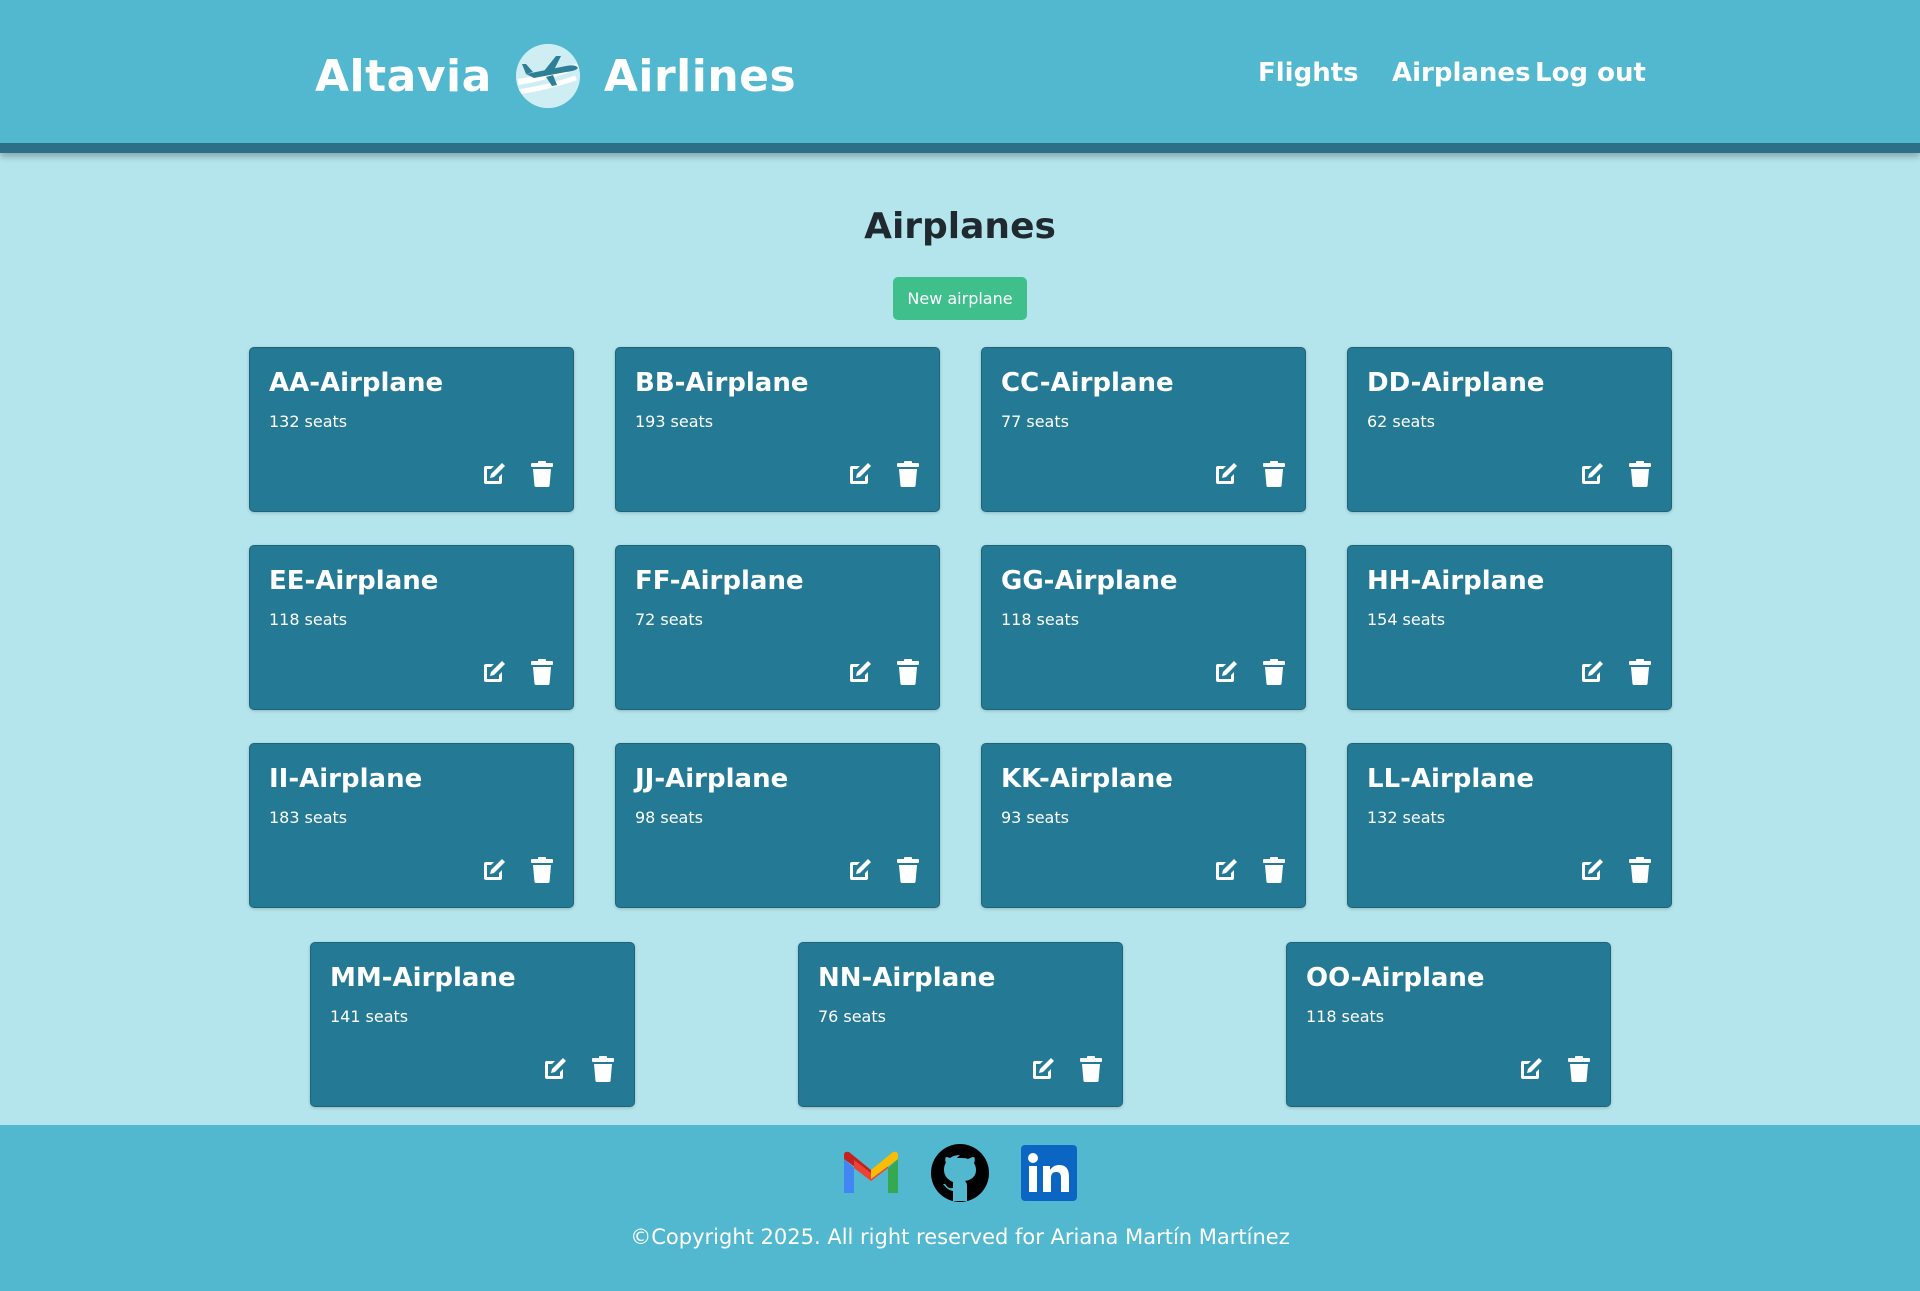 Image resolution: width=1920 pixels, height=1291 pixels. What do you see at coordinates (371, 1016) in the screenshot?
I see `airplane-seats: 141 seats` at bounding box center [371, 1016].